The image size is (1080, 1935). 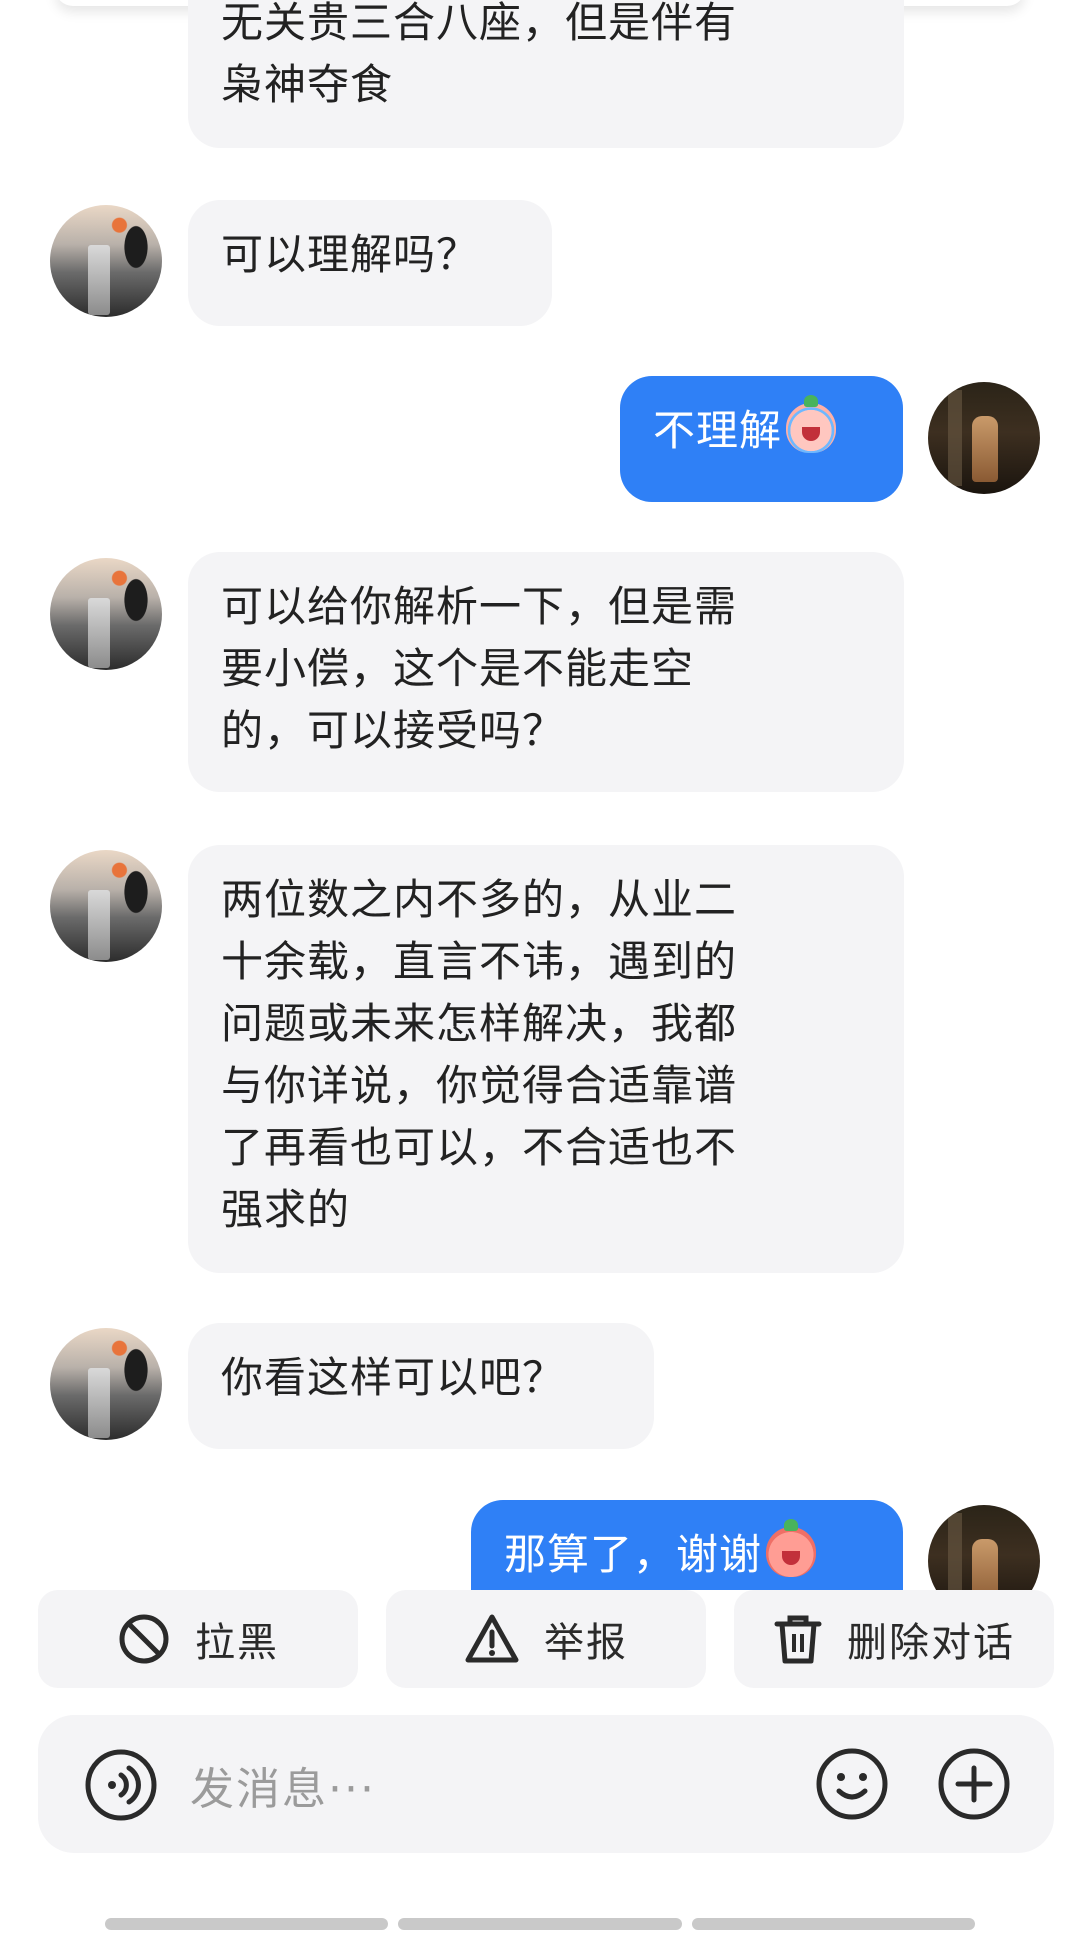 I want to click on block-label: 拉黑, so click(x=237, y=1643).